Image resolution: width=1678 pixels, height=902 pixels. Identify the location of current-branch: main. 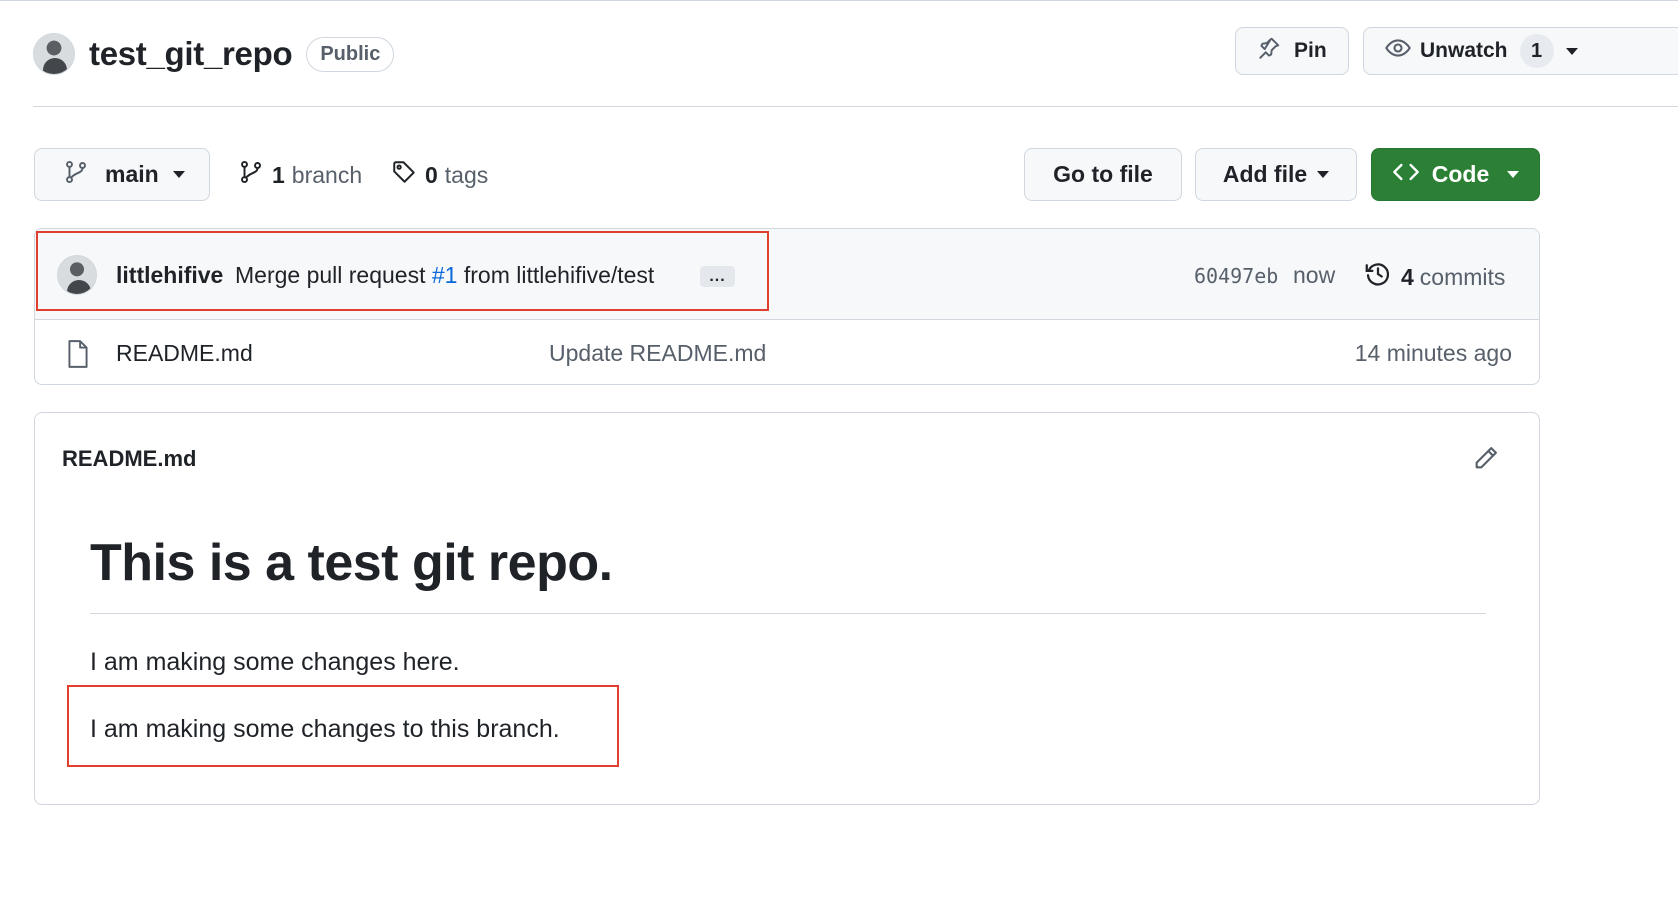
(132, 174).